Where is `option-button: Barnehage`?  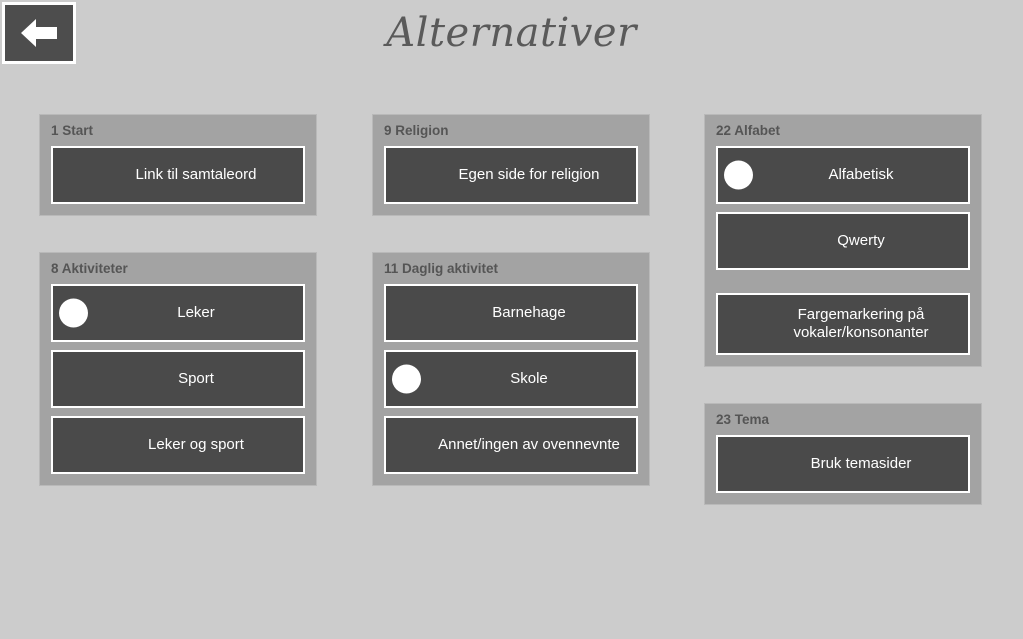
option-button: Barnehage is located at coordinates (511, 313).